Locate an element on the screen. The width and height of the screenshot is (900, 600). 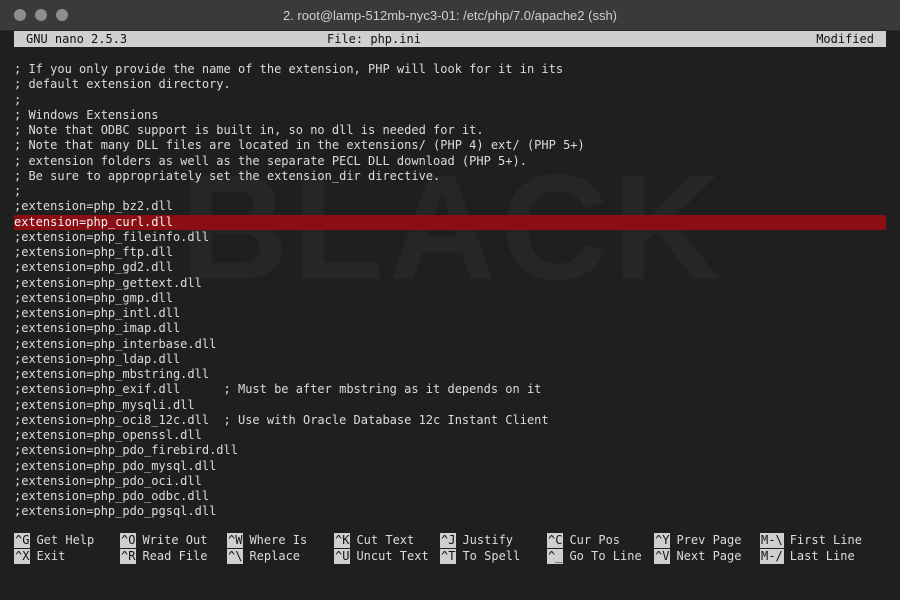
shortcut-write-out: ^O Write Out is located at coordinates (163, 540).